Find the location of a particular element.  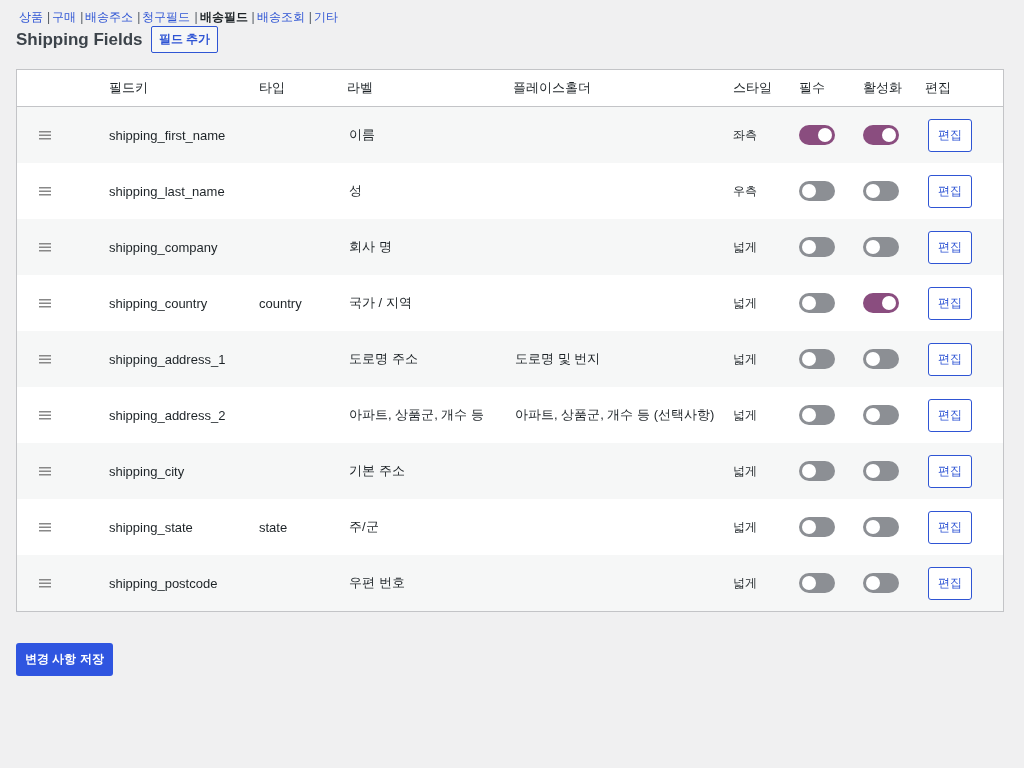

field-label: 성 is located at coordinates (355, 190).